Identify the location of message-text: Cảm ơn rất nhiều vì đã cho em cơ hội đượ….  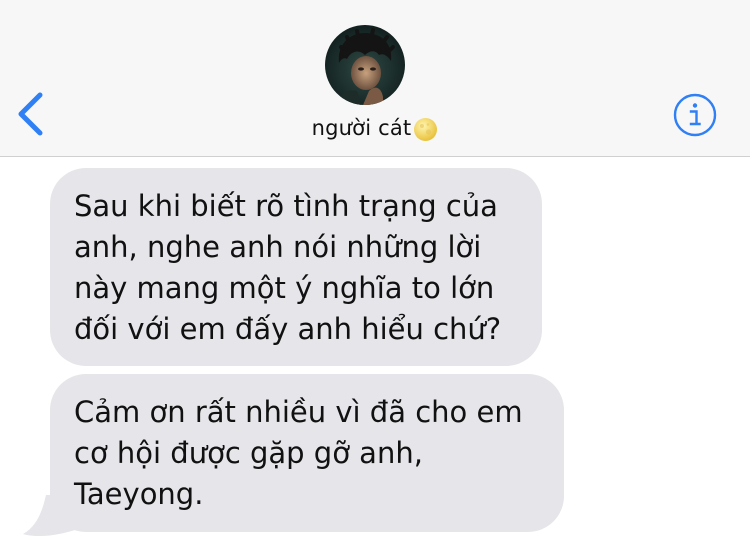
(298, 453).